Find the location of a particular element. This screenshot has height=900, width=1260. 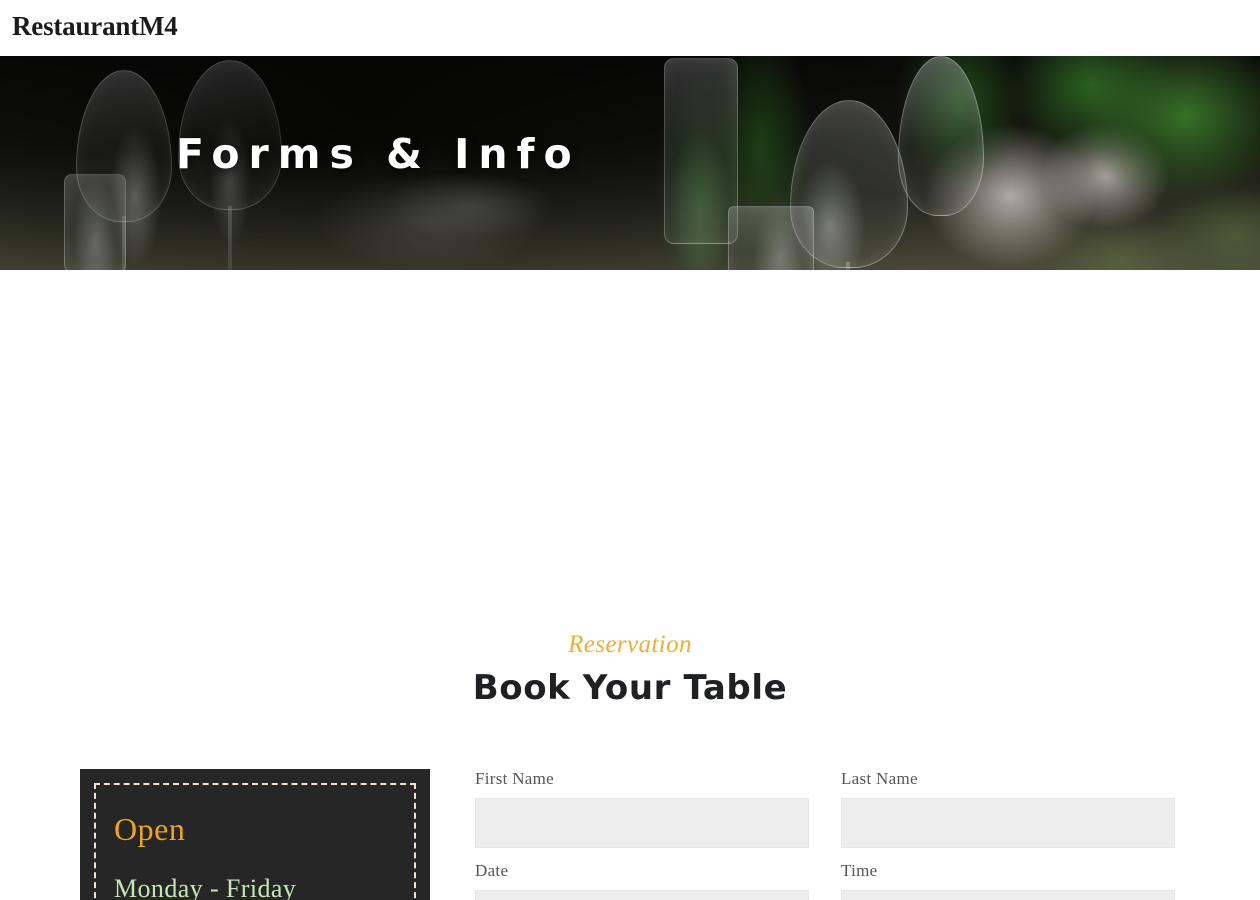

time-input is located at coordinates (1008, 895).